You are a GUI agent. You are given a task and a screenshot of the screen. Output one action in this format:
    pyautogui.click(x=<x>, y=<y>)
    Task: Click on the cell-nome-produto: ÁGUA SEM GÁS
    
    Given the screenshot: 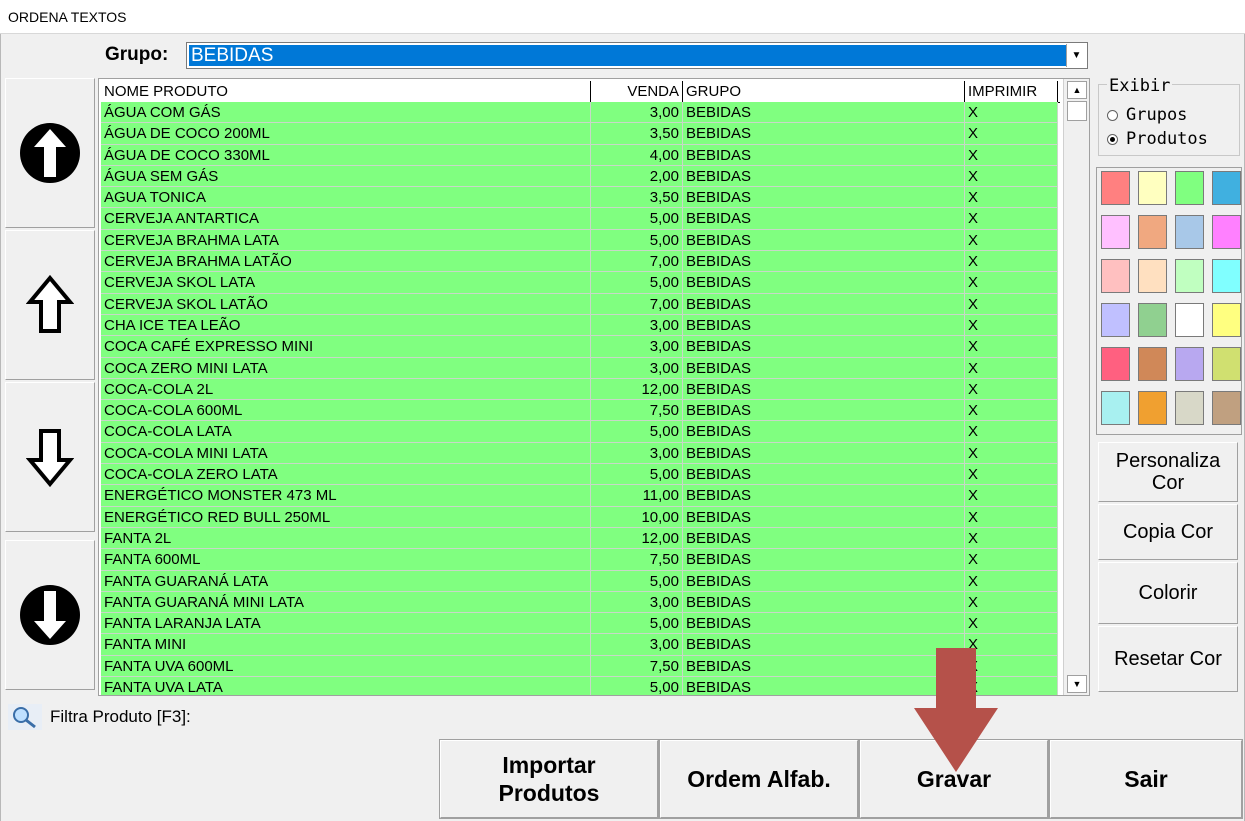 What is the action you would take?
    pyautogui.click(x=346, y=176)
    